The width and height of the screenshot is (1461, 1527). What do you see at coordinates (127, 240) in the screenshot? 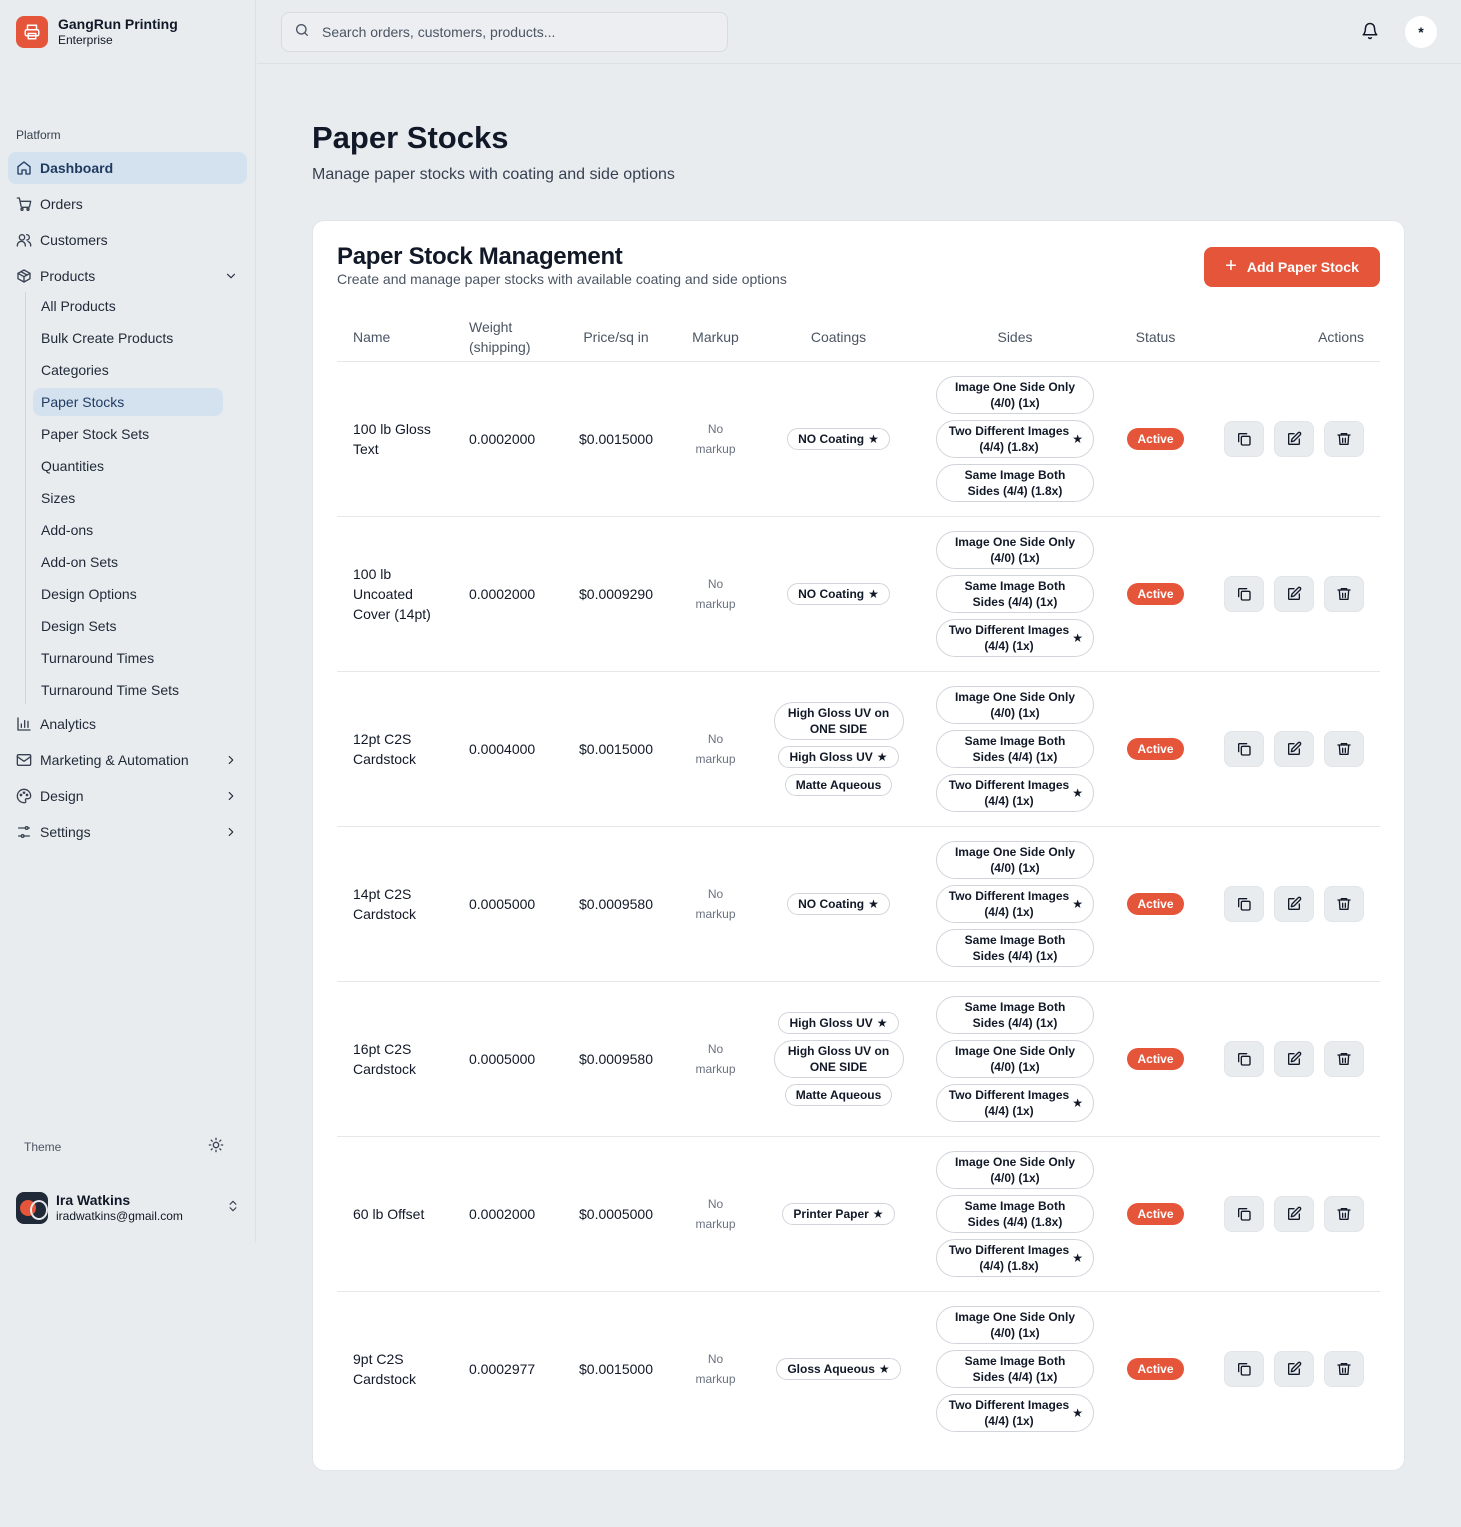
I see `sidebar-item-customers: Customers` at bounding box center [127, 240].